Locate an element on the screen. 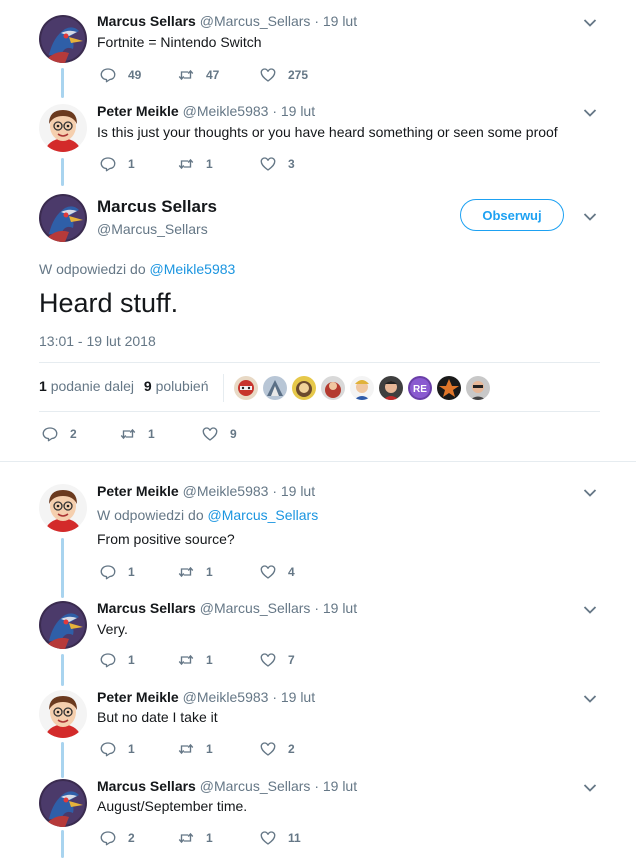  retweet-button: 47 is located at coordinates (198, 75).